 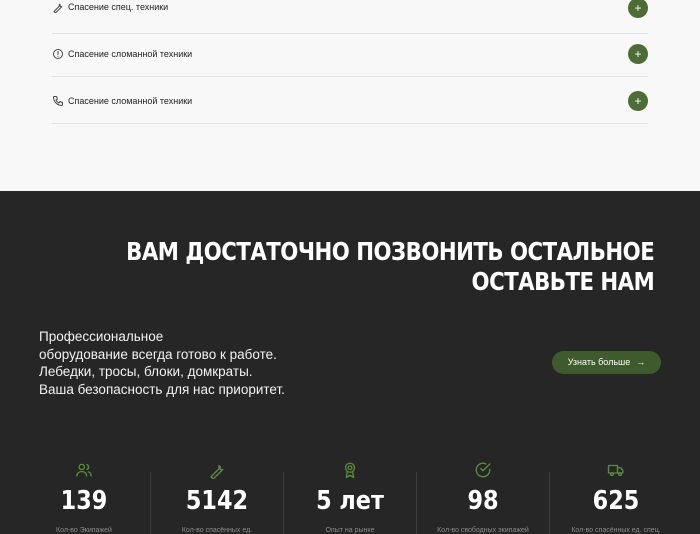 What do you see at coordinates (84, 530) in the screenshot?
I see `stat-caption: Кол-во Экипажей` at bounding box center [84, 530].